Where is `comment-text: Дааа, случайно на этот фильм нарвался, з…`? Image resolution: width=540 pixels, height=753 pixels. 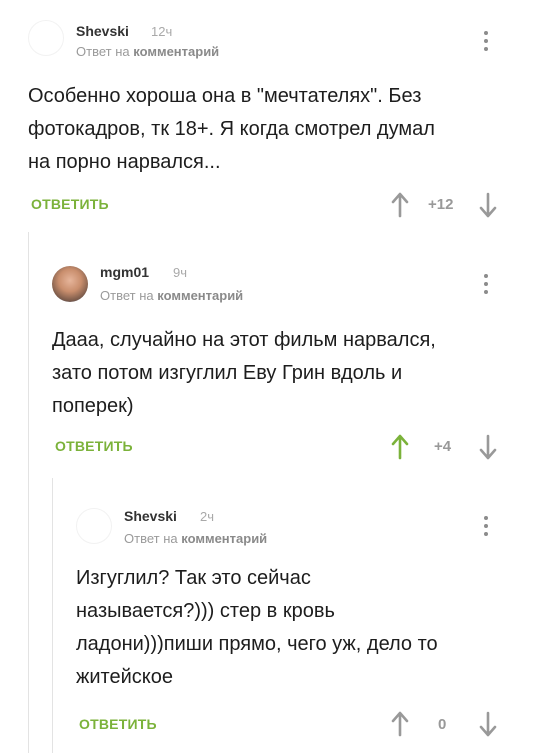
comment-text: Дааа, случайно на этот фильм нарвался, з… is located at coordinates (244, 373).